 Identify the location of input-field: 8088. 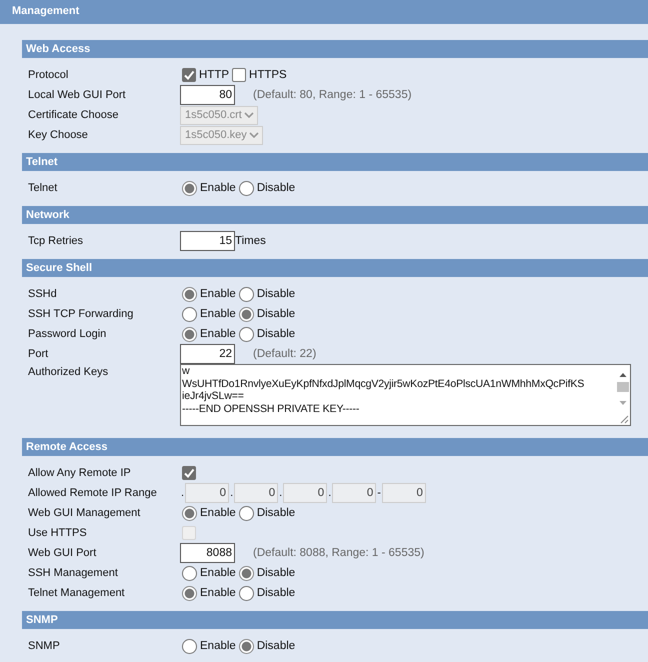
(207, 553).